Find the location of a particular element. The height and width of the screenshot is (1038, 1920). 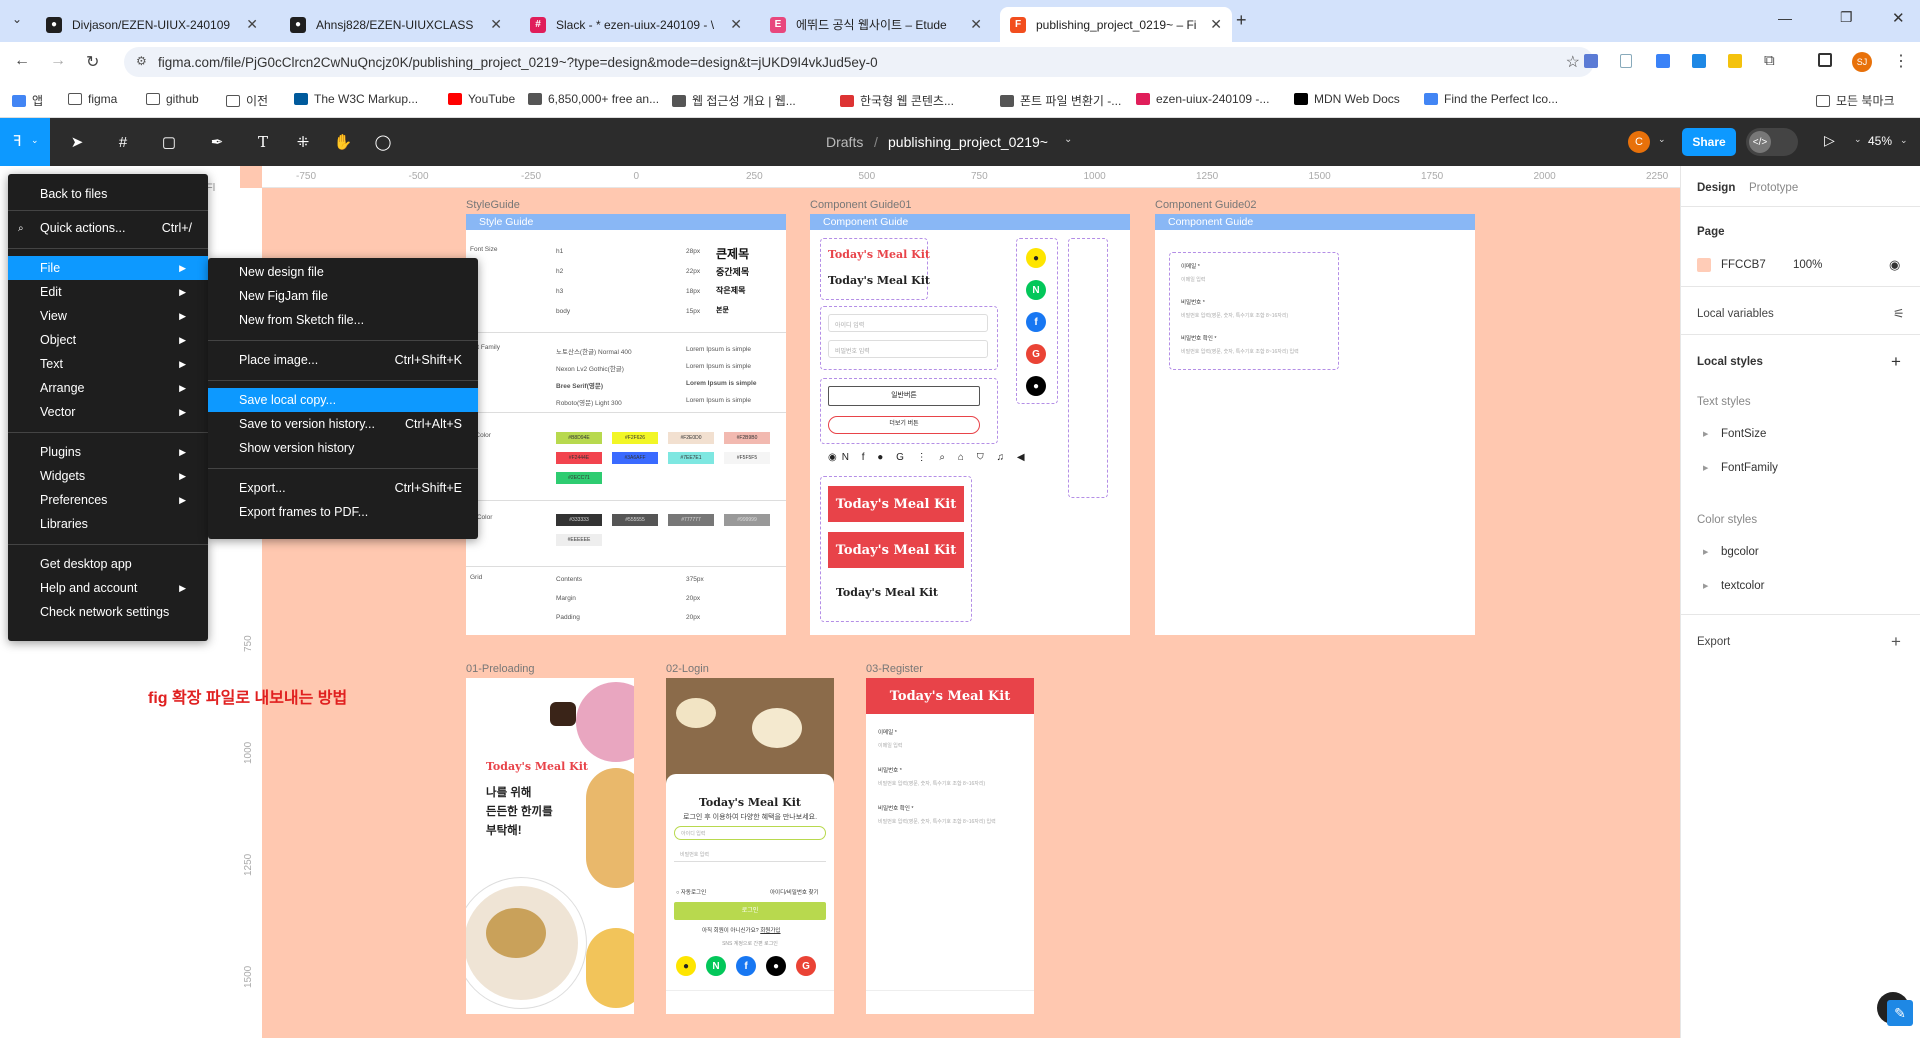

text-tool-icon: T is located at coordinates (263, 142).